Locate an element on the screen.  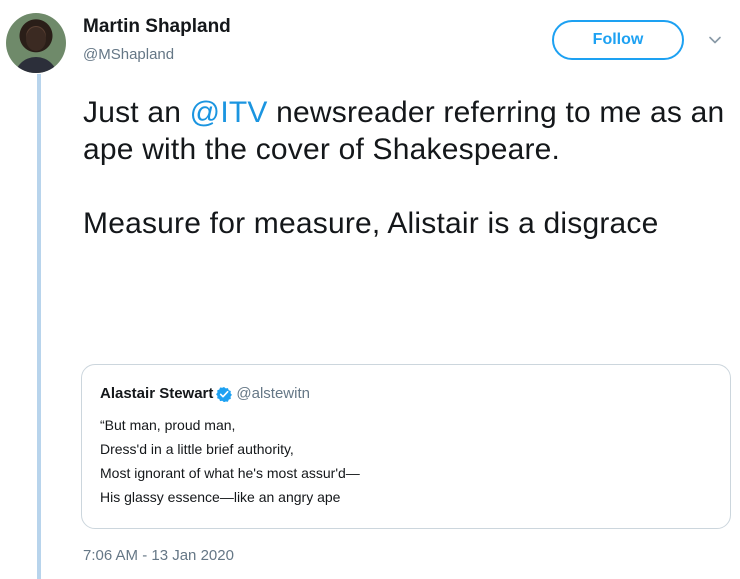
avatar-shoulders is located at coordinates (36, 65).